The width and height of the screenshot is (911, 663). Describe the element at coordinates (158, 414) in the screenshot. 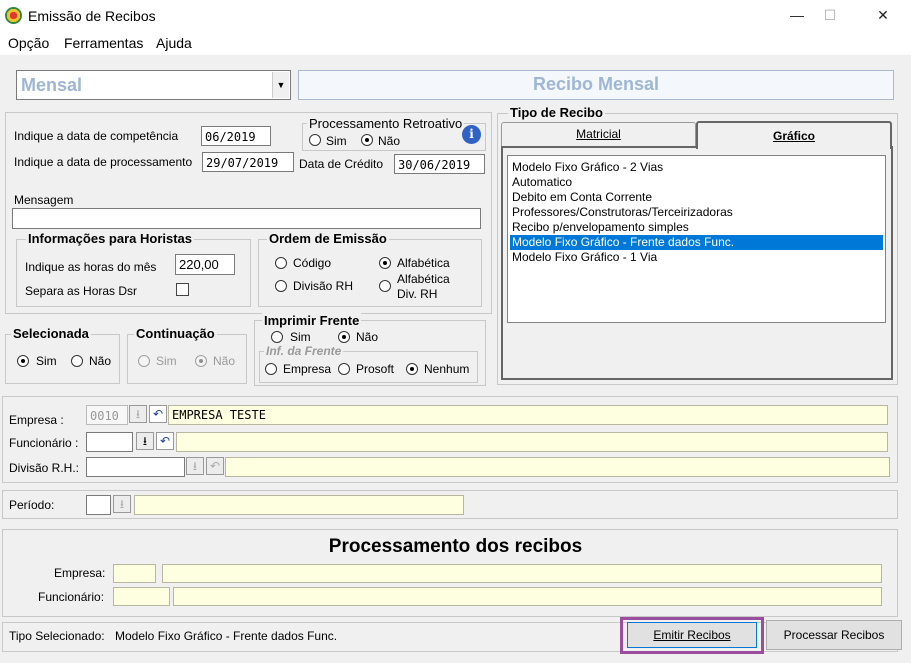

I see `empresa-undo-icon: ↶` at that location.